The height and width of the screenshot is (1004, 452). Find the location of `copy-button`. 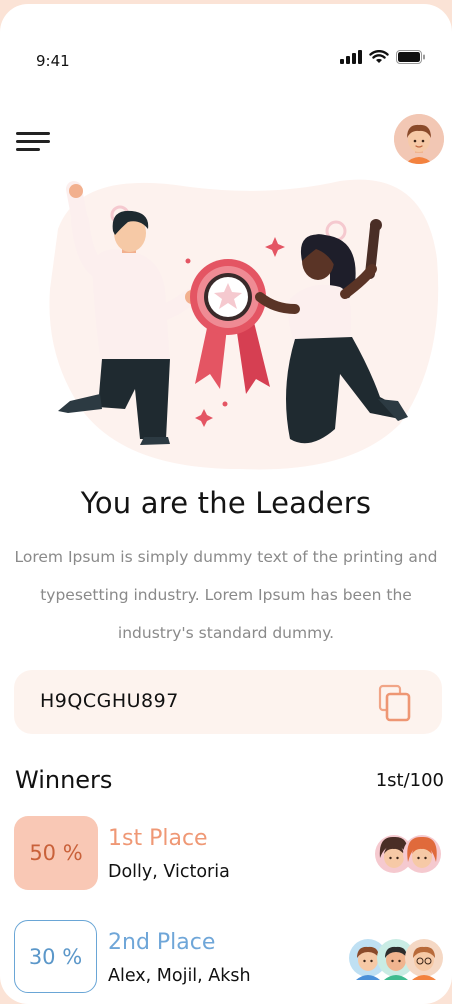

copy-button is located at coordinates (396, 704).